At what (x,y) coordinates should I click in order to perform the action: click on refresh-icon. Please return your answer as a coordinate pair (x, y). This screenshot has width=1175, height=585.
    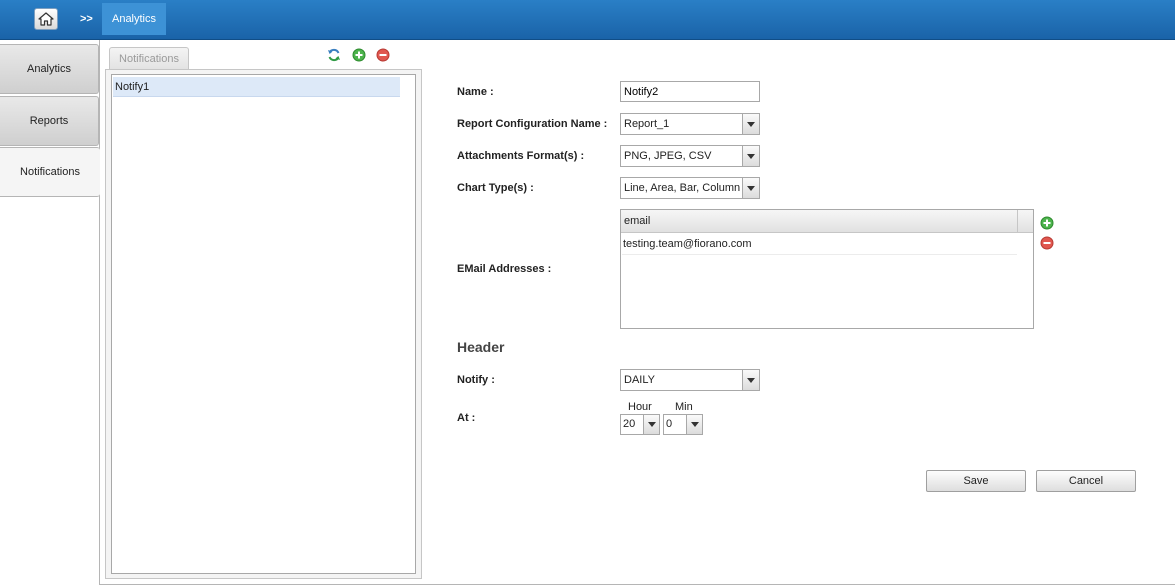
    Looking at the image, I should click on (334, 55).